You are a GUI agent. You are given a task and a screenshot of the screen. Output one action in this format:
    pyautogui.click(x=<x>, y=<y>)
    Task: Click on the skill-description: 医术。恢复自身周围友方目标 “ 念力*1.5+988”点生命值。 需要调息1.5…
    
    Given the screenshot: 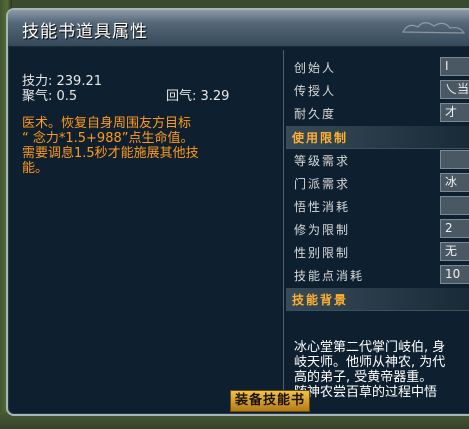 What is the action you would take?
    pyautogui.click(x=147, y=146)
    